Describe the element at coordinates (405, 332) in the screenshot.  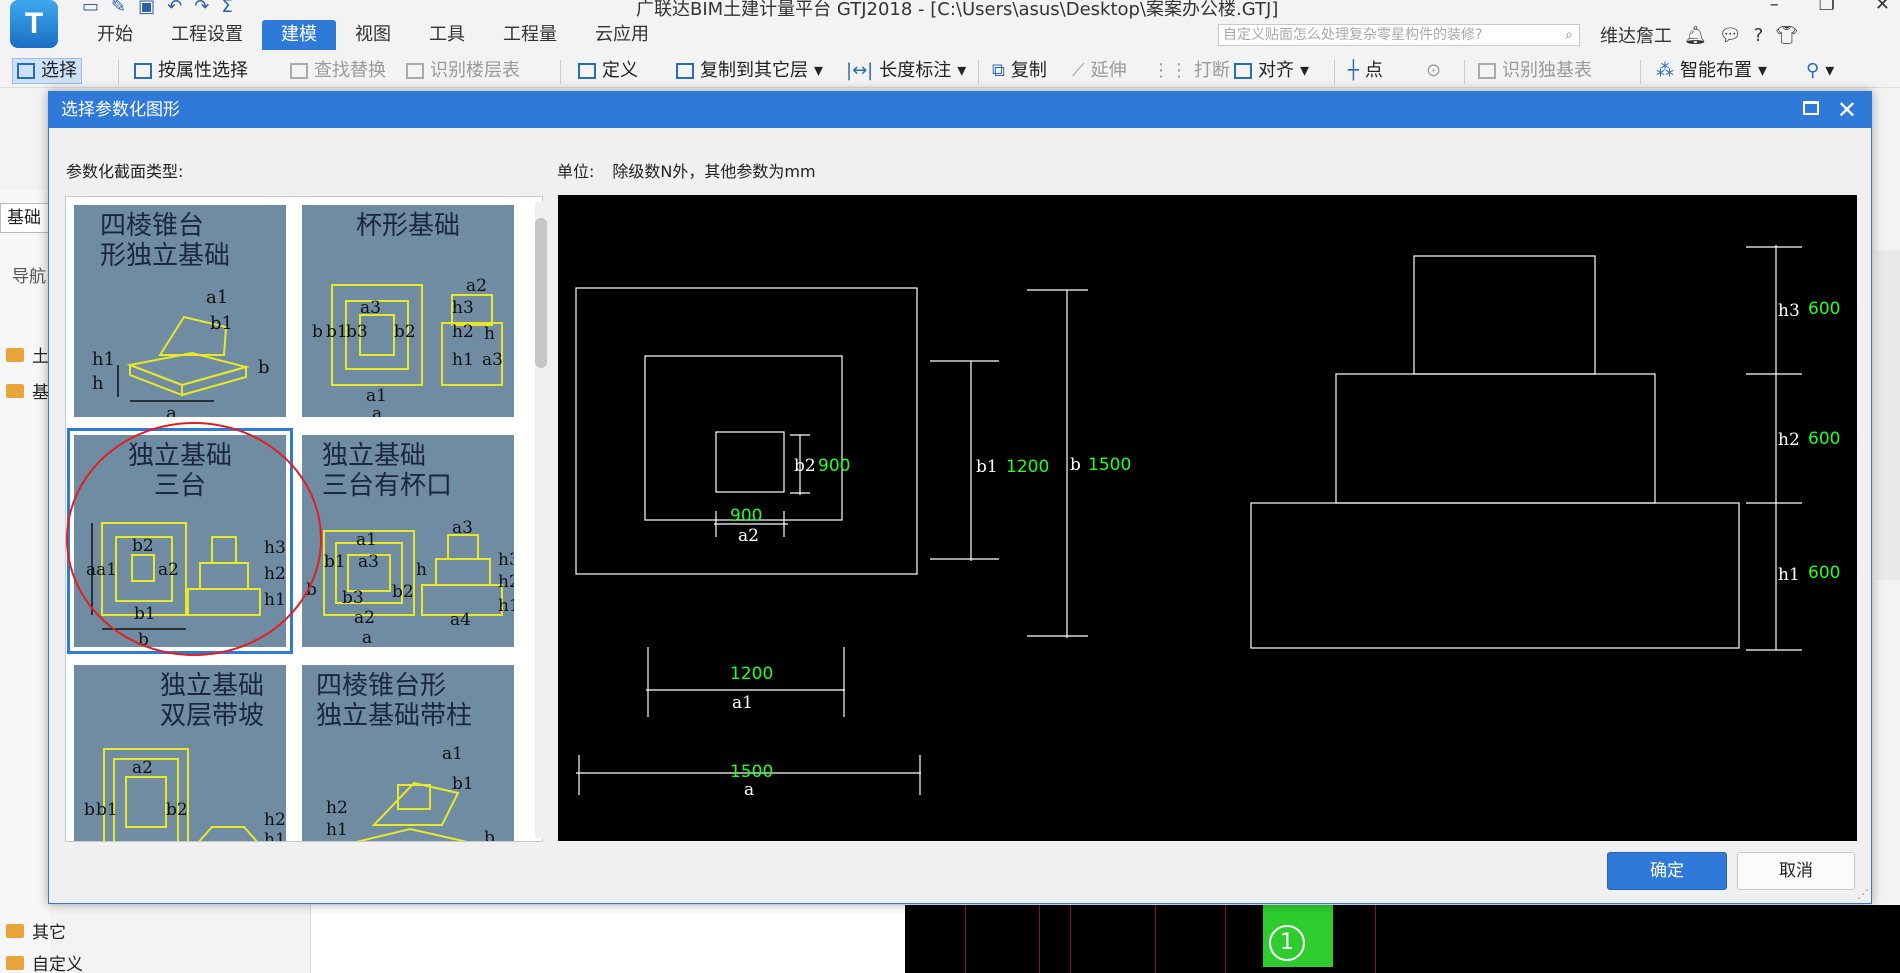
I see `svg-text: b2` at that location.